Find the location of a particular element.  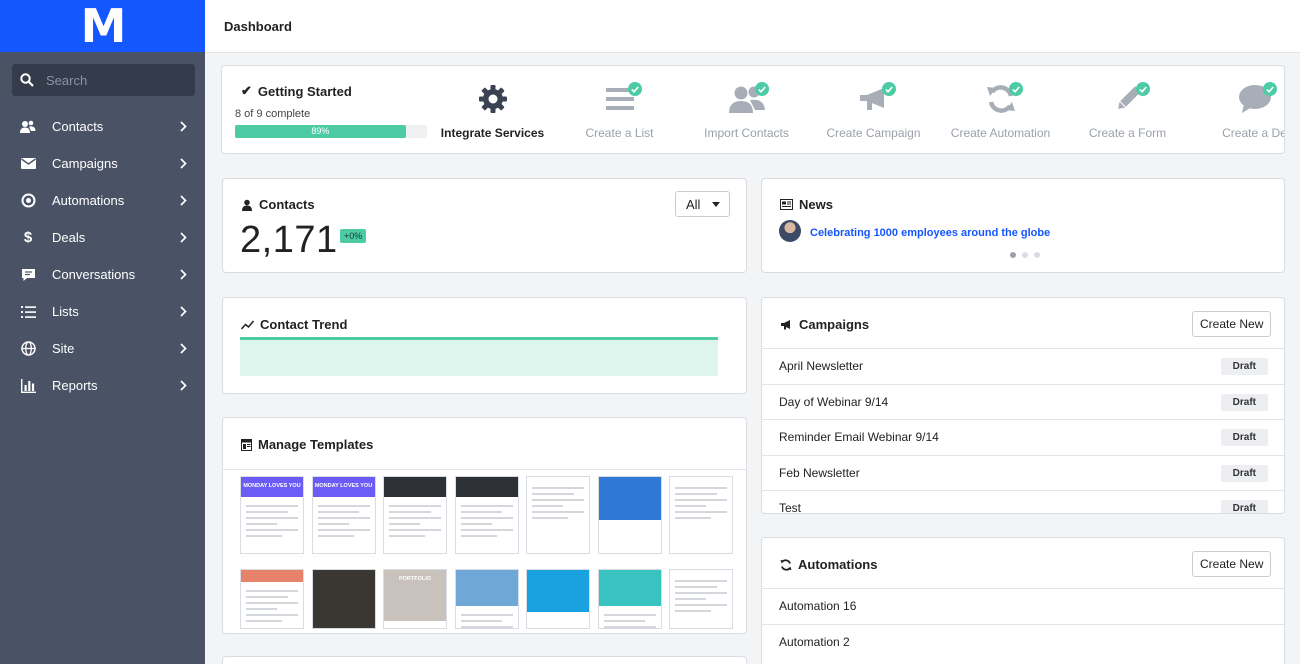

onboarding-step-label: Create a De is located at coordinates (1253, 133).